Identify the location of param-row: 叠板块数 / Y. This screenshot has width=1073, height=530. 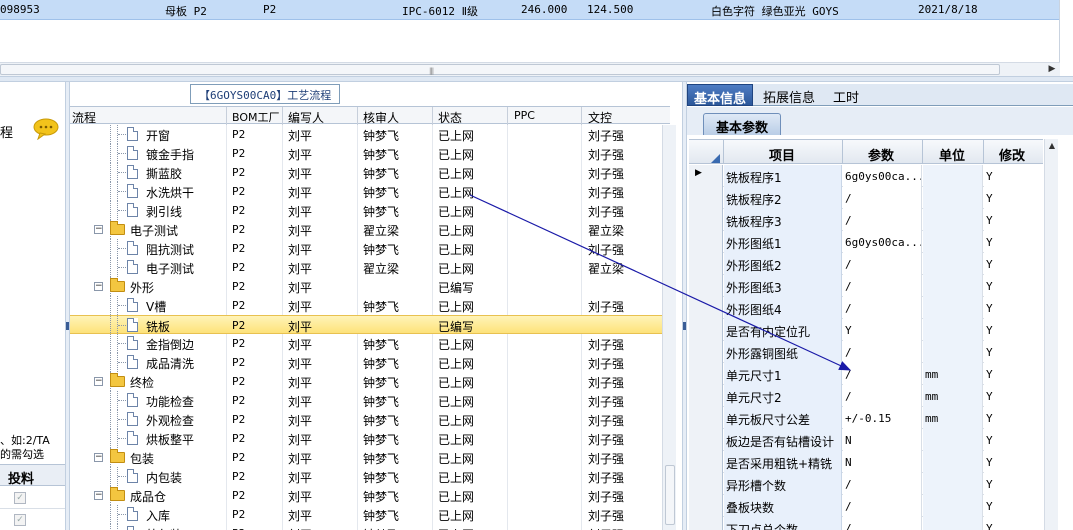
(866, 506).